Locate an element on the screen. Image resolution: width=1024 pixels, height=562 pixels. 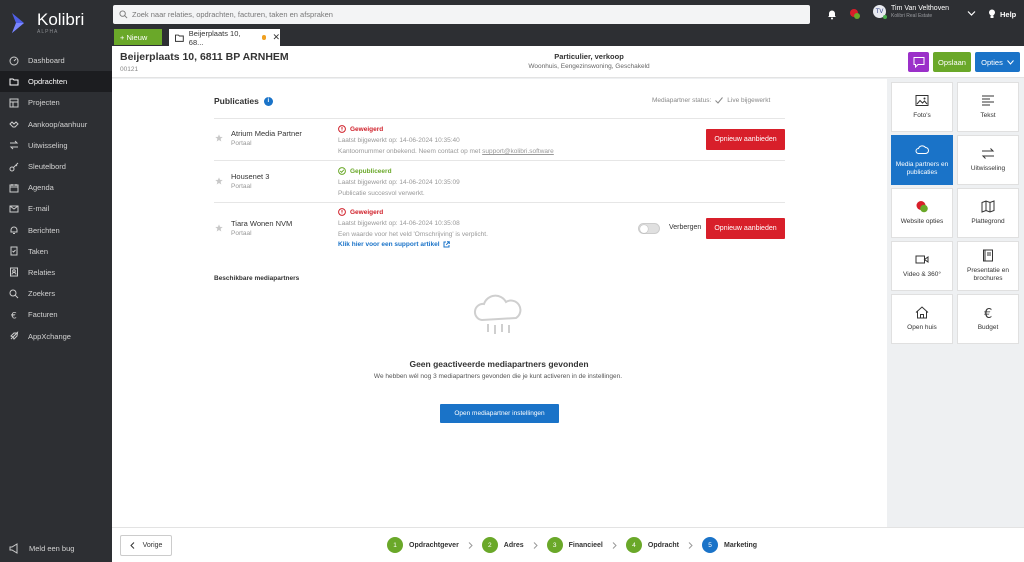
tab-document: Beijerplaats 10, 68... ✕ is located at coordinates (224, 38).